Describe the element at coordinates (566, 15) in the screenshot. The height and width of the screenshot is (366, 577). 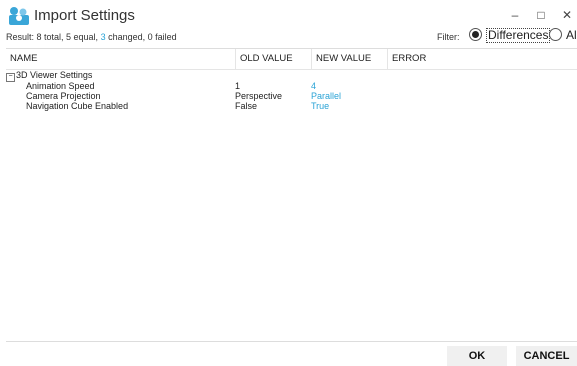
I see `close-button: ✕` at that location.